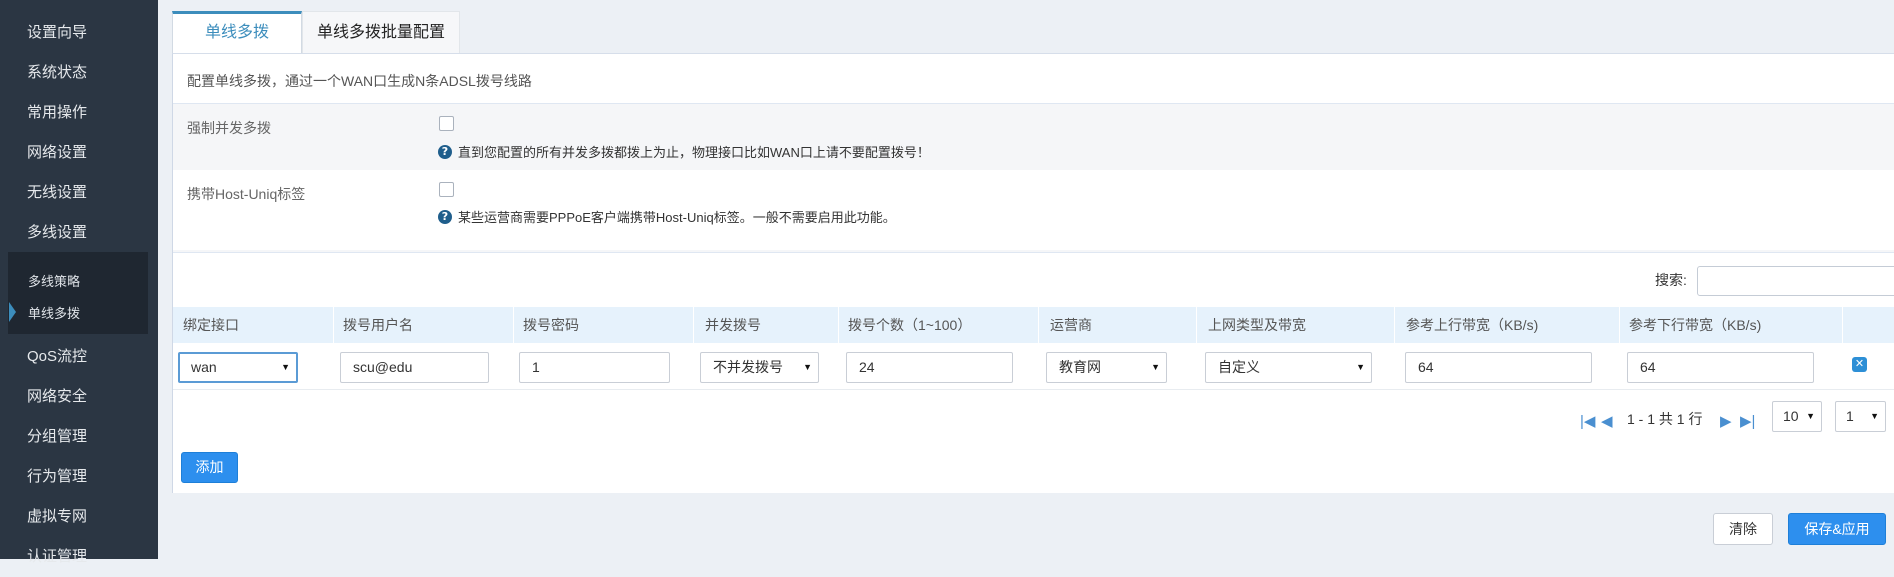 The height and width of the screenshot is (577, 1894). Describe the element at coordinates (359, 81) in the screenshot. I see `page-description: 配置单线多拨，通过一个WAN口生成N条ADSL拨号线路` at that location.